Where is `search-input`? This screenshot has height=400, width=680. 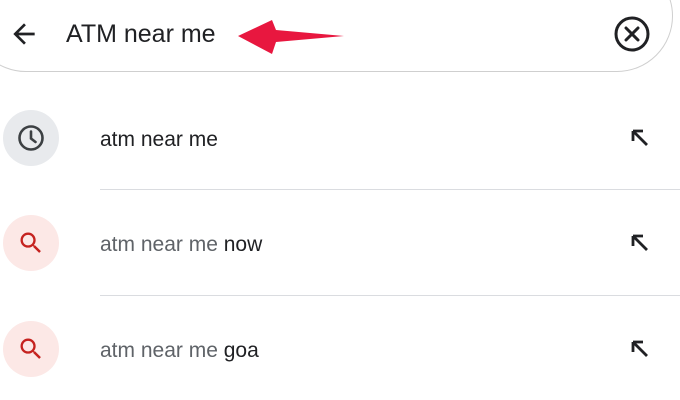 search-input is located at coordinates (226, 34).